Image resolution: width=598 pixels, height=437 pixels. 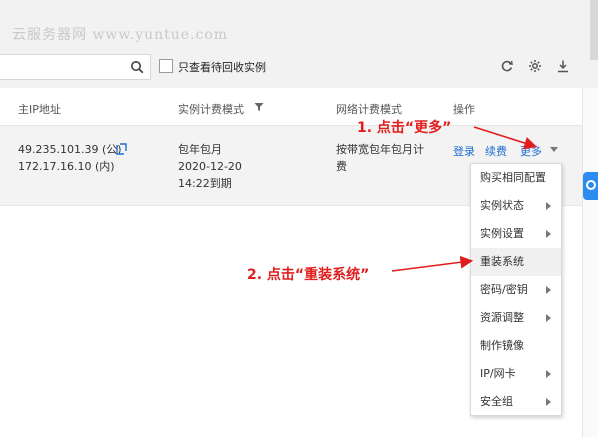 What do you see at coordinates (516, 206) in the screenshot?
I see `menu-item-instance-status: 实例状态` at bounding box center [516, 206].